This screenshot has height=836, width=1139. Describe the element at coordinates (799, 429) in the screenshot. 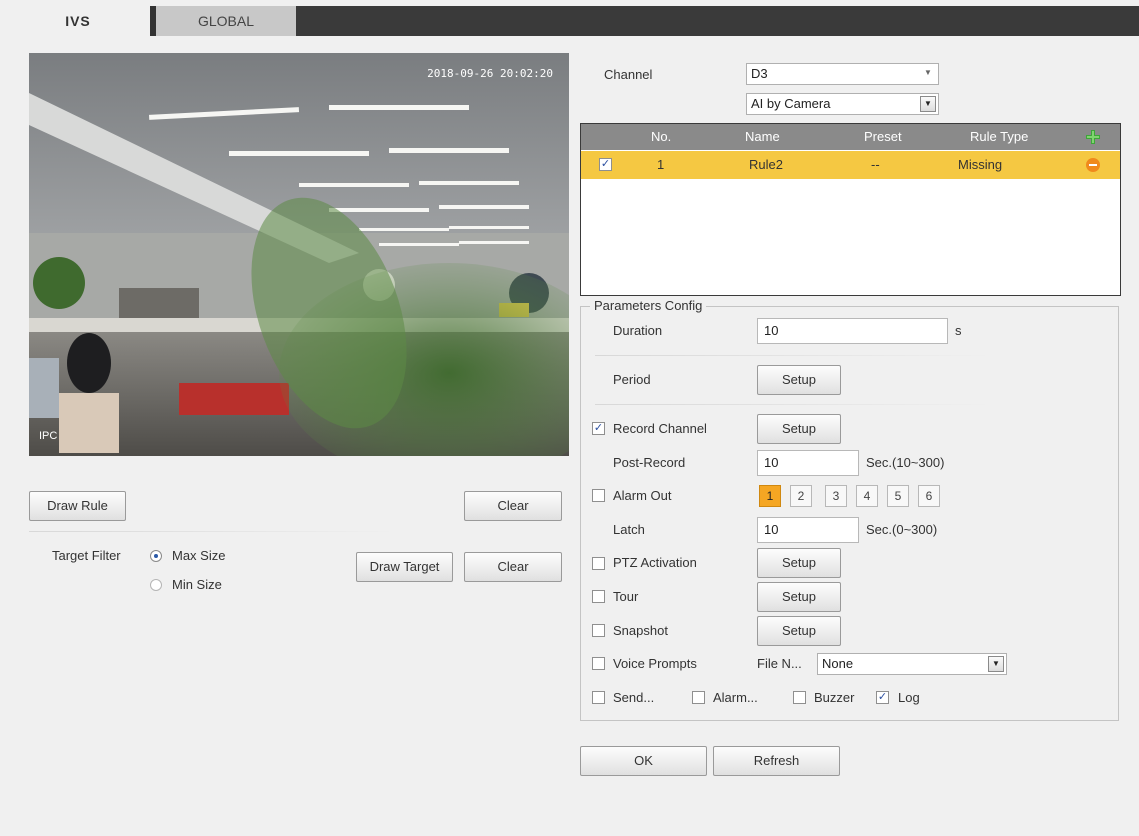

I see `record-channel-setup-button: Setup` at that location.